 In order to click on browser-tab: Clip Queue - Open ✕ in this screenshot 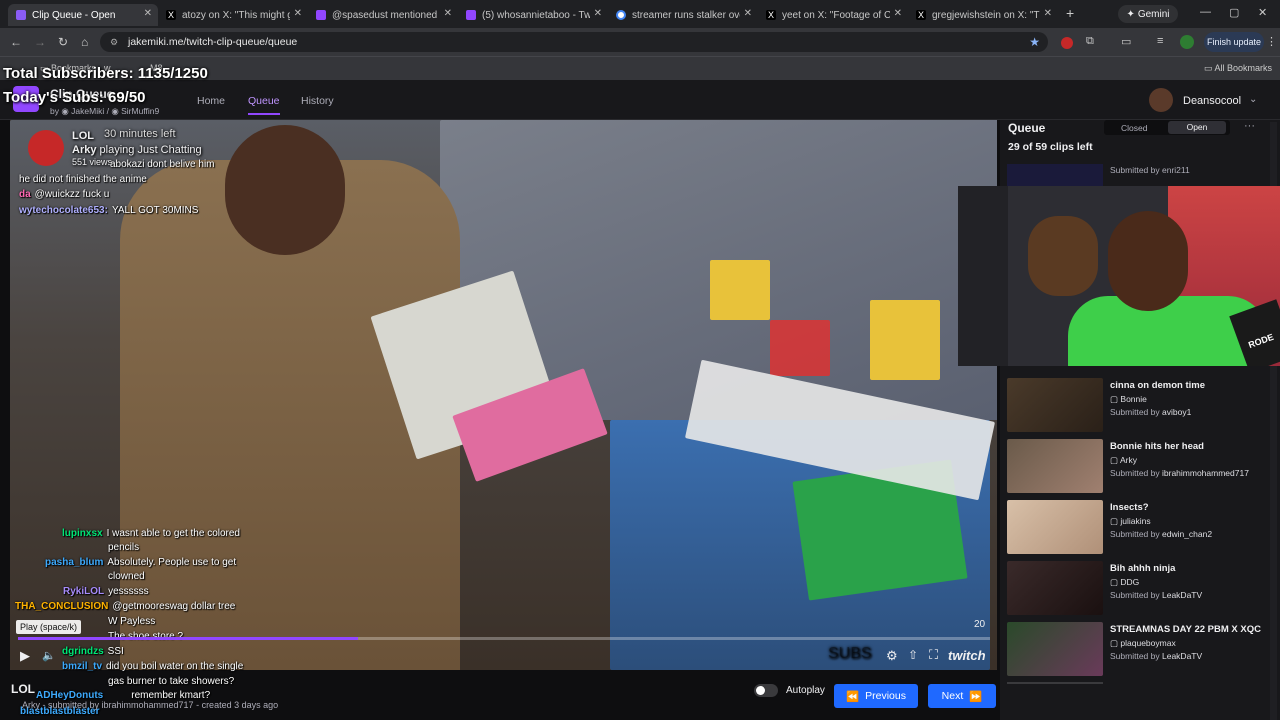, I will do `click(83, 15)`.